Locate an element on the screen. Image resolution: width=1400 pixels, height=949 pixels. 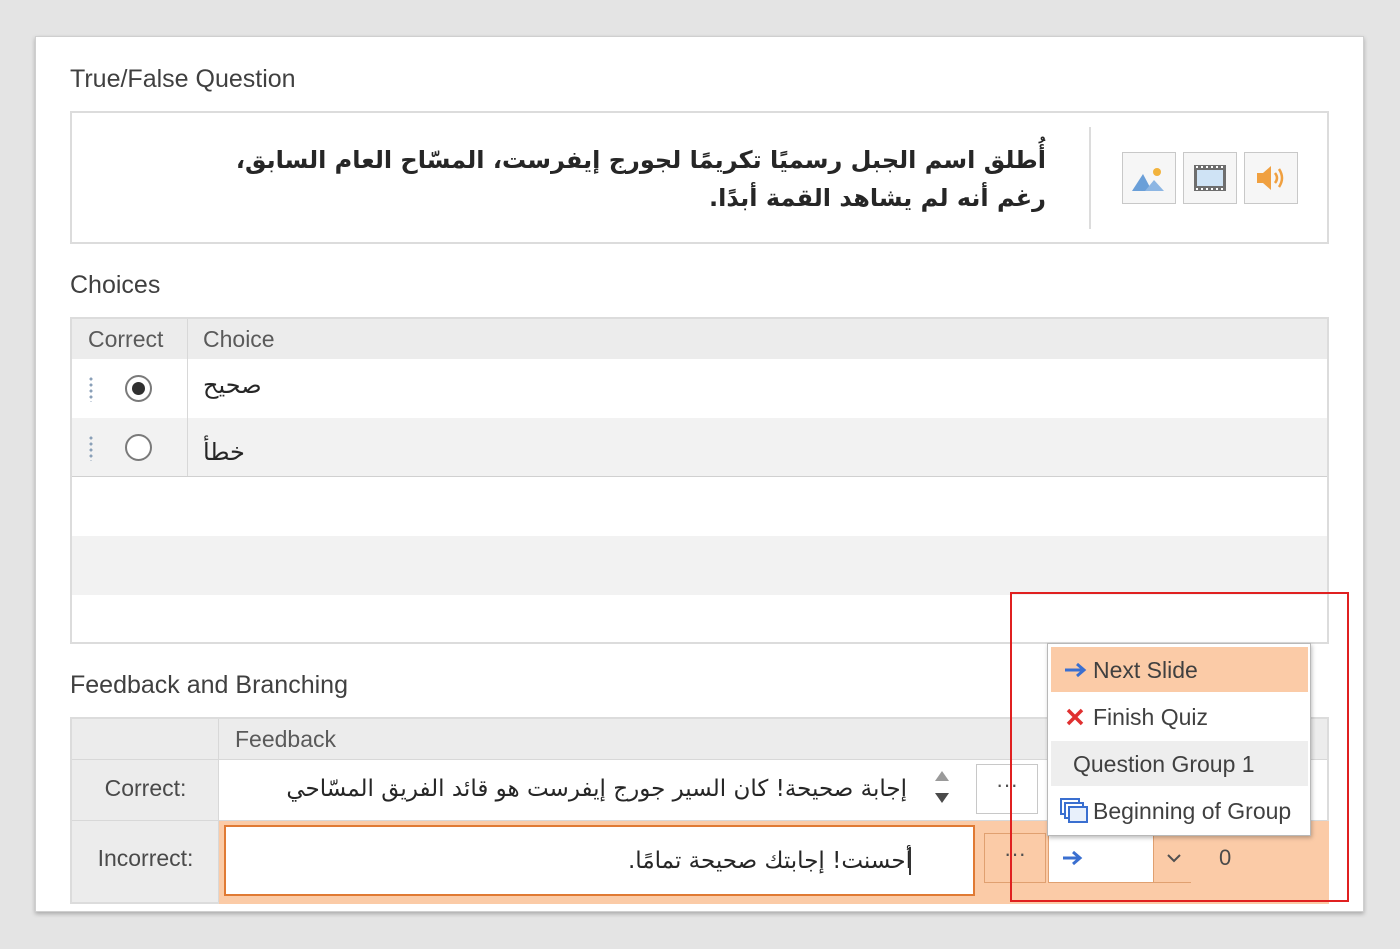
choice-text-1: صحيح is located at coordinates (232, 385).